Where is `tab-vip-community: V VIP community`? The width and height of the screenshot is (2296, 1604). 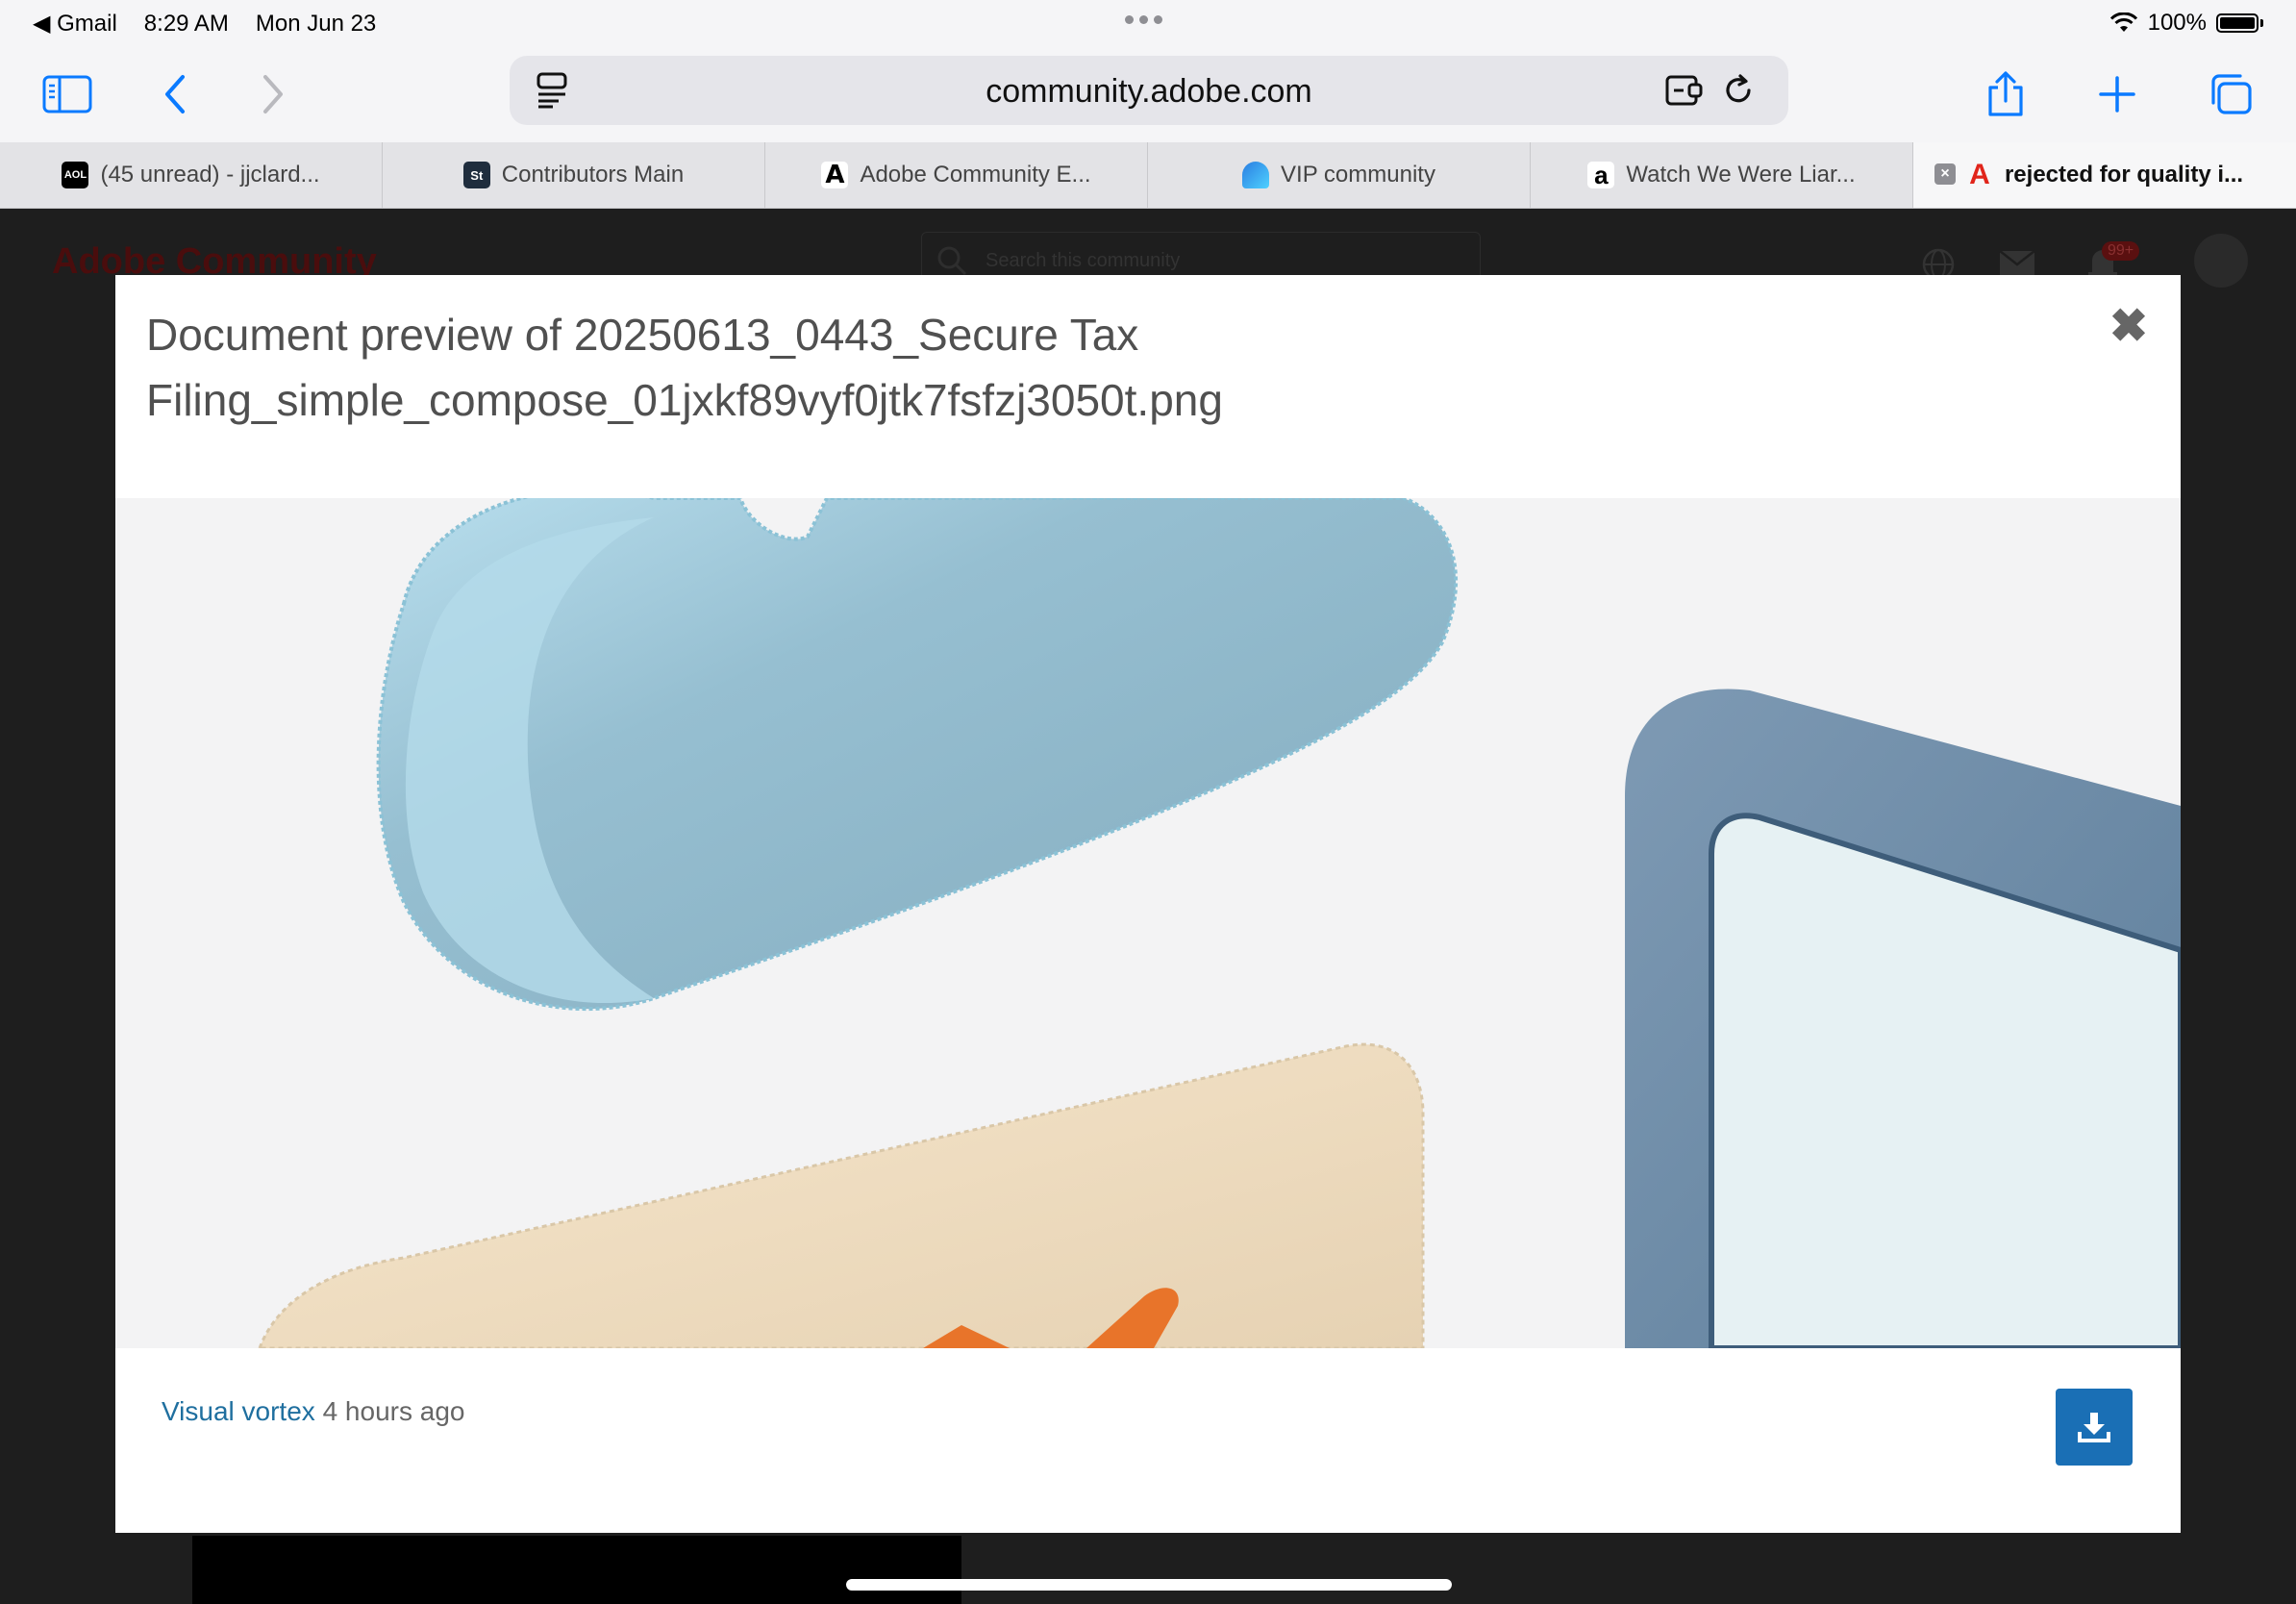 tab-vip-community: V VIP community is located at coordinates (1339, 175).